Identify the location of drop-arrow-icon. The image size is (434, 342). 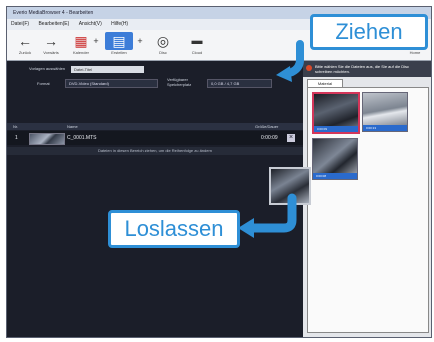
(271, 213).